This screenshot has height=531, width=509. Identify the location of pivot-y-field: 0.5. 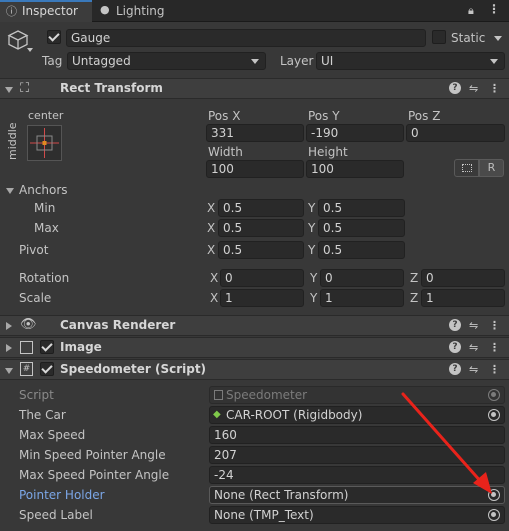
(361, 250).